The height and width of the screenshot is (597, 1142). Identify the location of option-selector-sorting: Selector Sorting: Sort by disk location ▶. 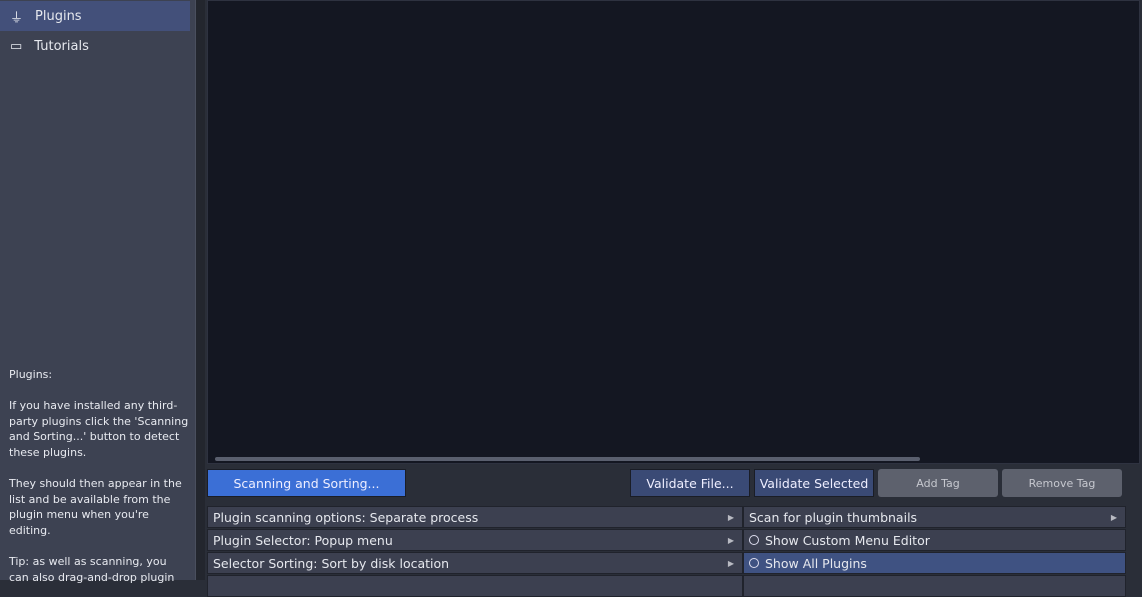
(475, 563).